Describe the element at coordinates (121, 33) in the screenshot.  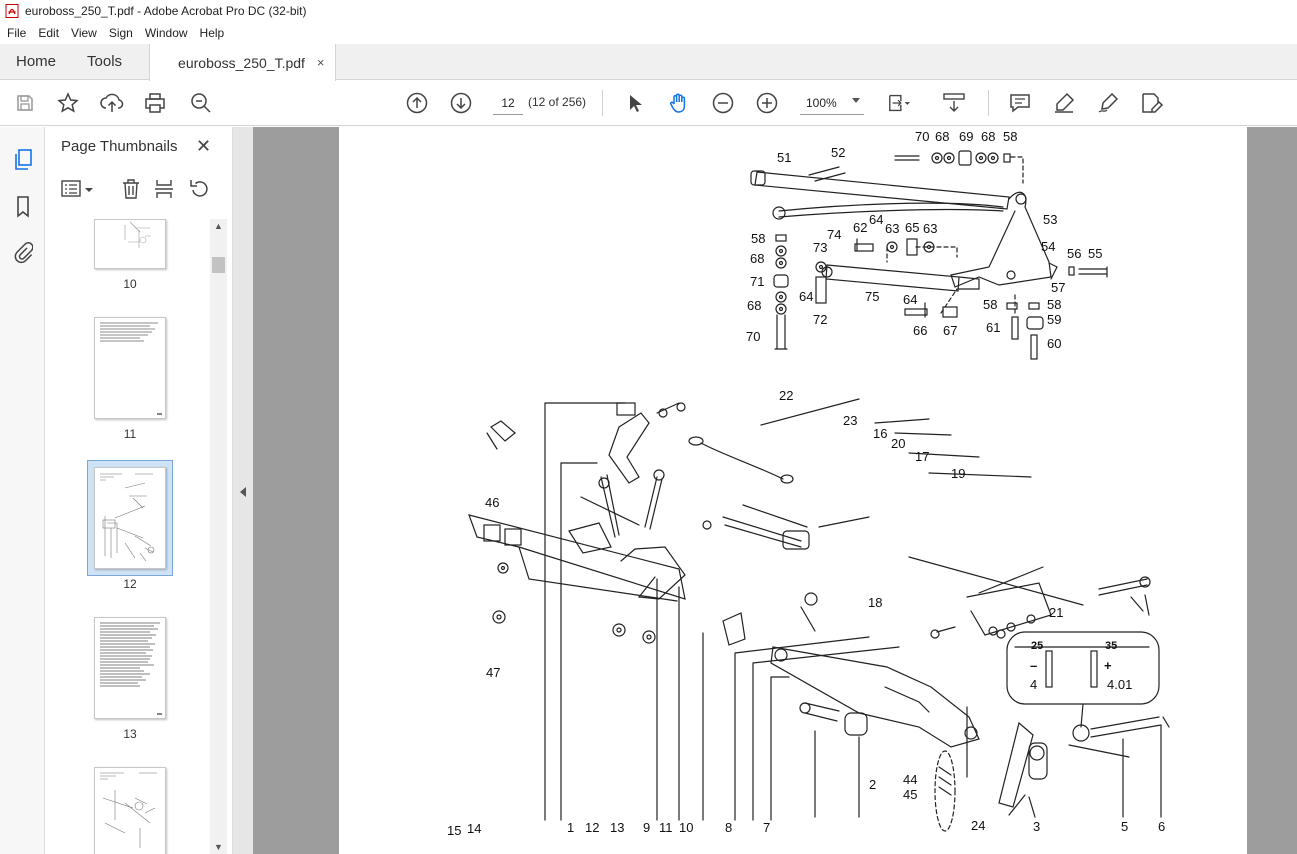
I see `menu-sign: Sign` at that location.